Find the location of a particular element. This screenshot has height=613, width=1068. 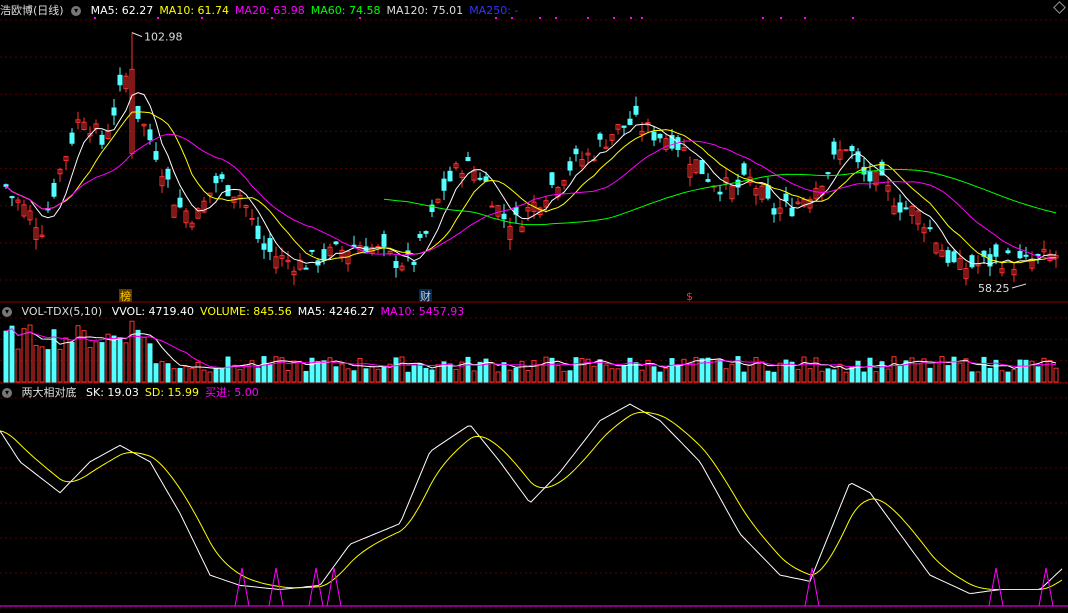

event-marker: 财 is located at coordinates (425, 296).